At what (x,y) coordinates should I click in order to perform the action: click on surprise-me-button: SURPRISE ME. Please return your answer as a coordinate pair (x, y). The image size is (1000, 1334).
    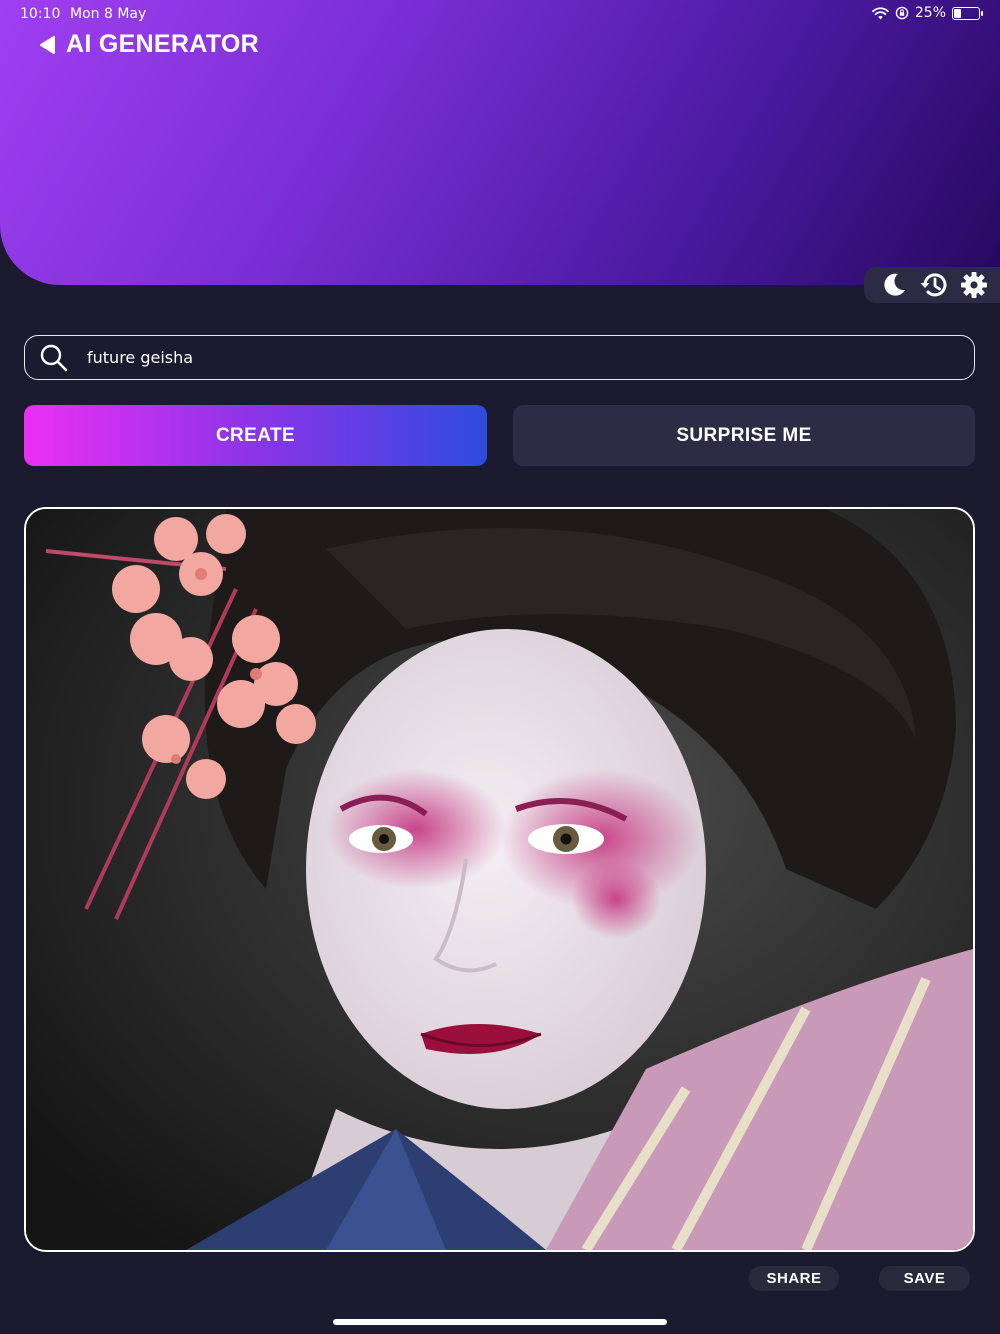
    Looking at the image, I should click on (744, 435).